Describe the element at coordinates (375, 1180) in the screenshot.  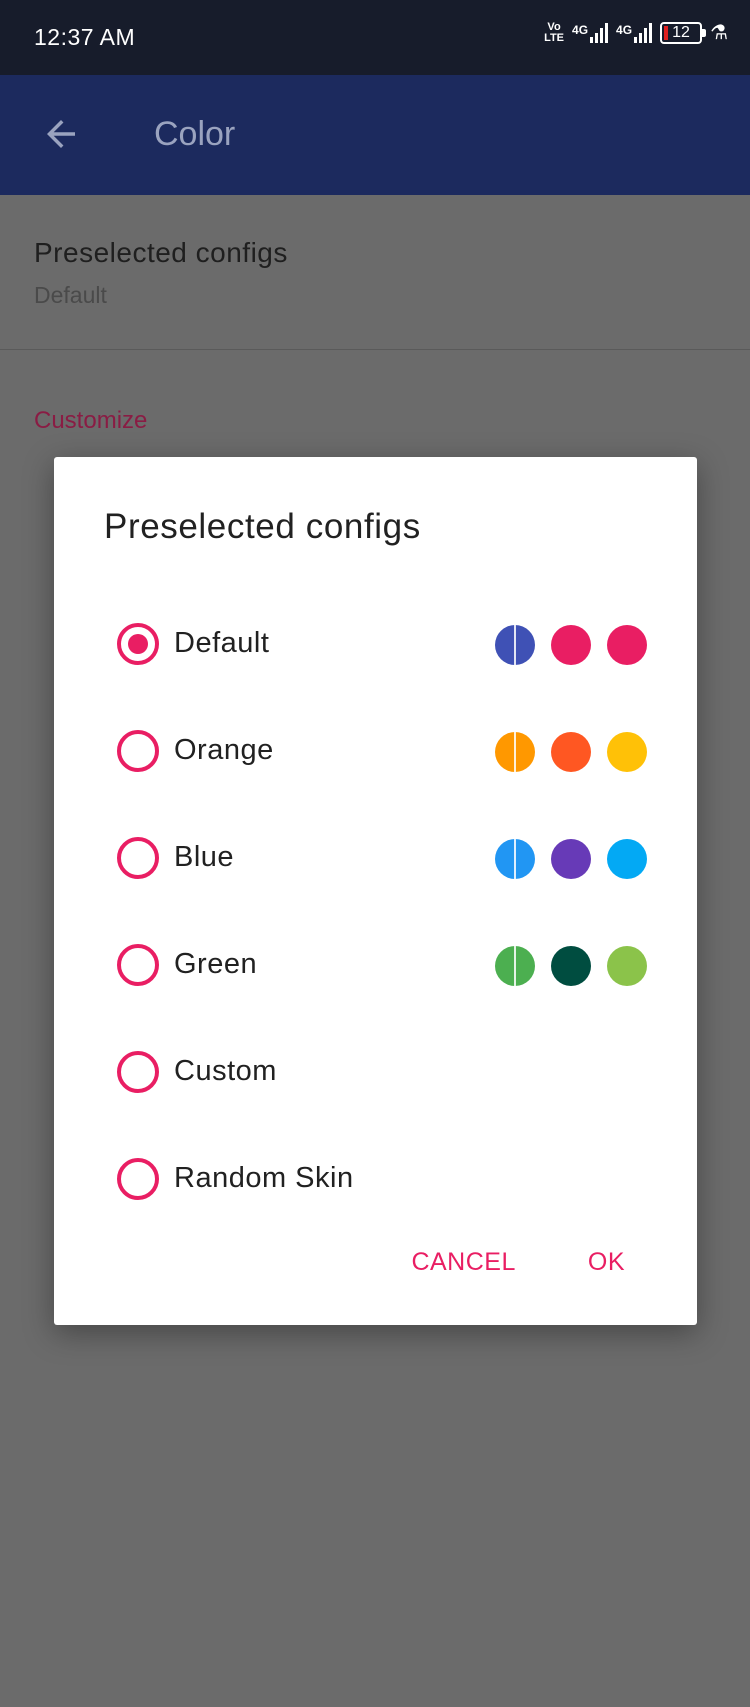
I see `option-random-skin: Random Skin` at that location.